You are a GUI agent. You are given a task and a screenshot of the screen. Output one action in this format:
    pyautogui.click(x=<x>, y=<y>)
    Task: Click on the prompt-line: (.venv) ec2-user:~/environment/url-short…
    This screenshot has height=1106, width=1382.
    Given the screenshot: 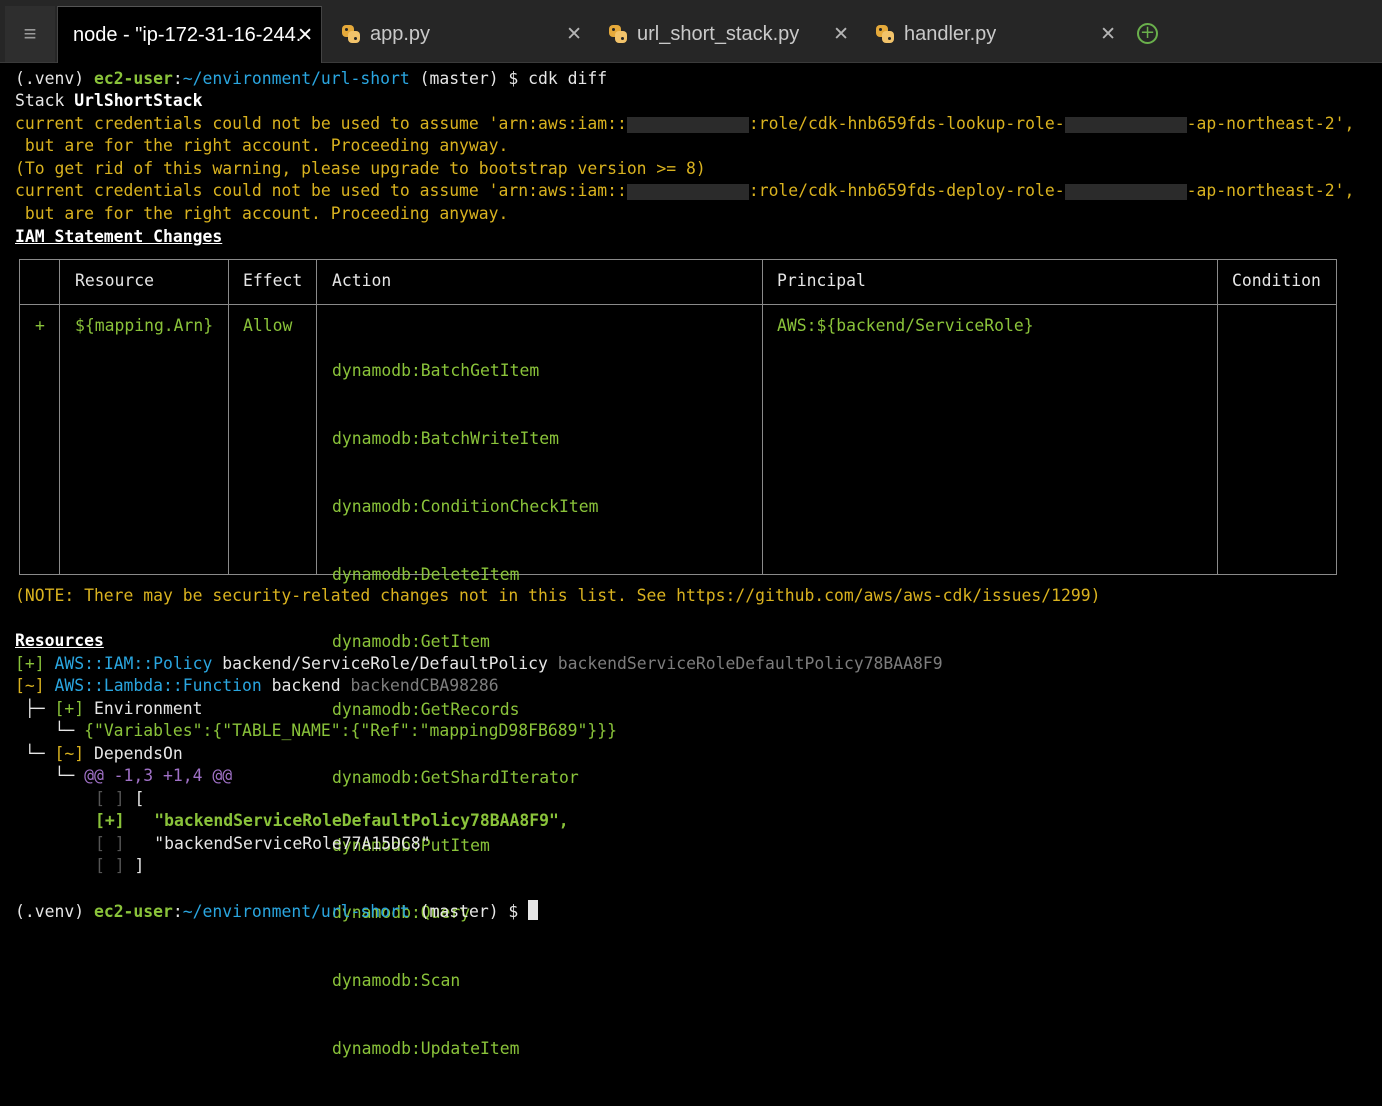 What is the action you would take?
    pyautogui.click(x=277, y=911)
    